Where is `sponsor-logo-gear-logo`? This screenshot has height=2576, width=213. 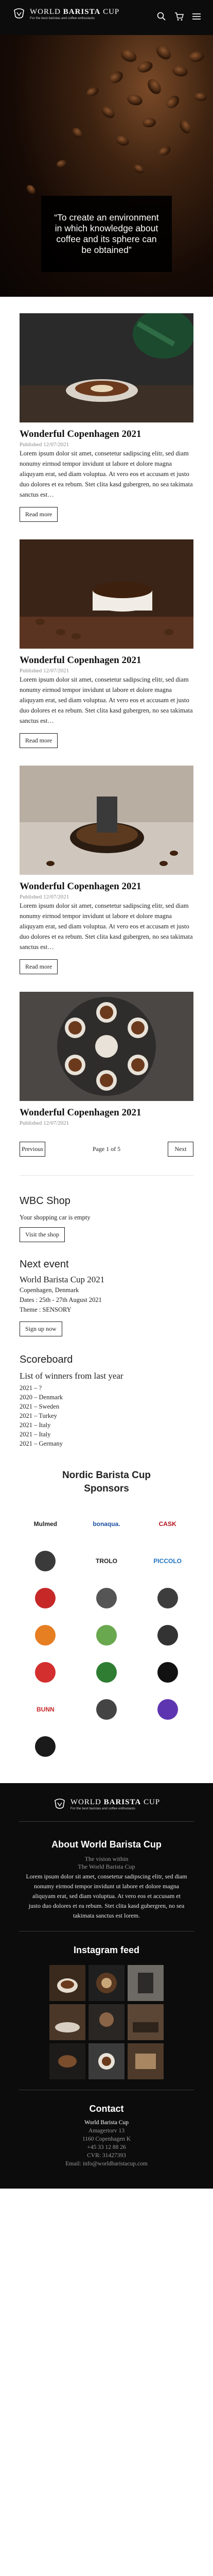
sponsor-logo-gear-logo is located at coordinates (167, 1709).